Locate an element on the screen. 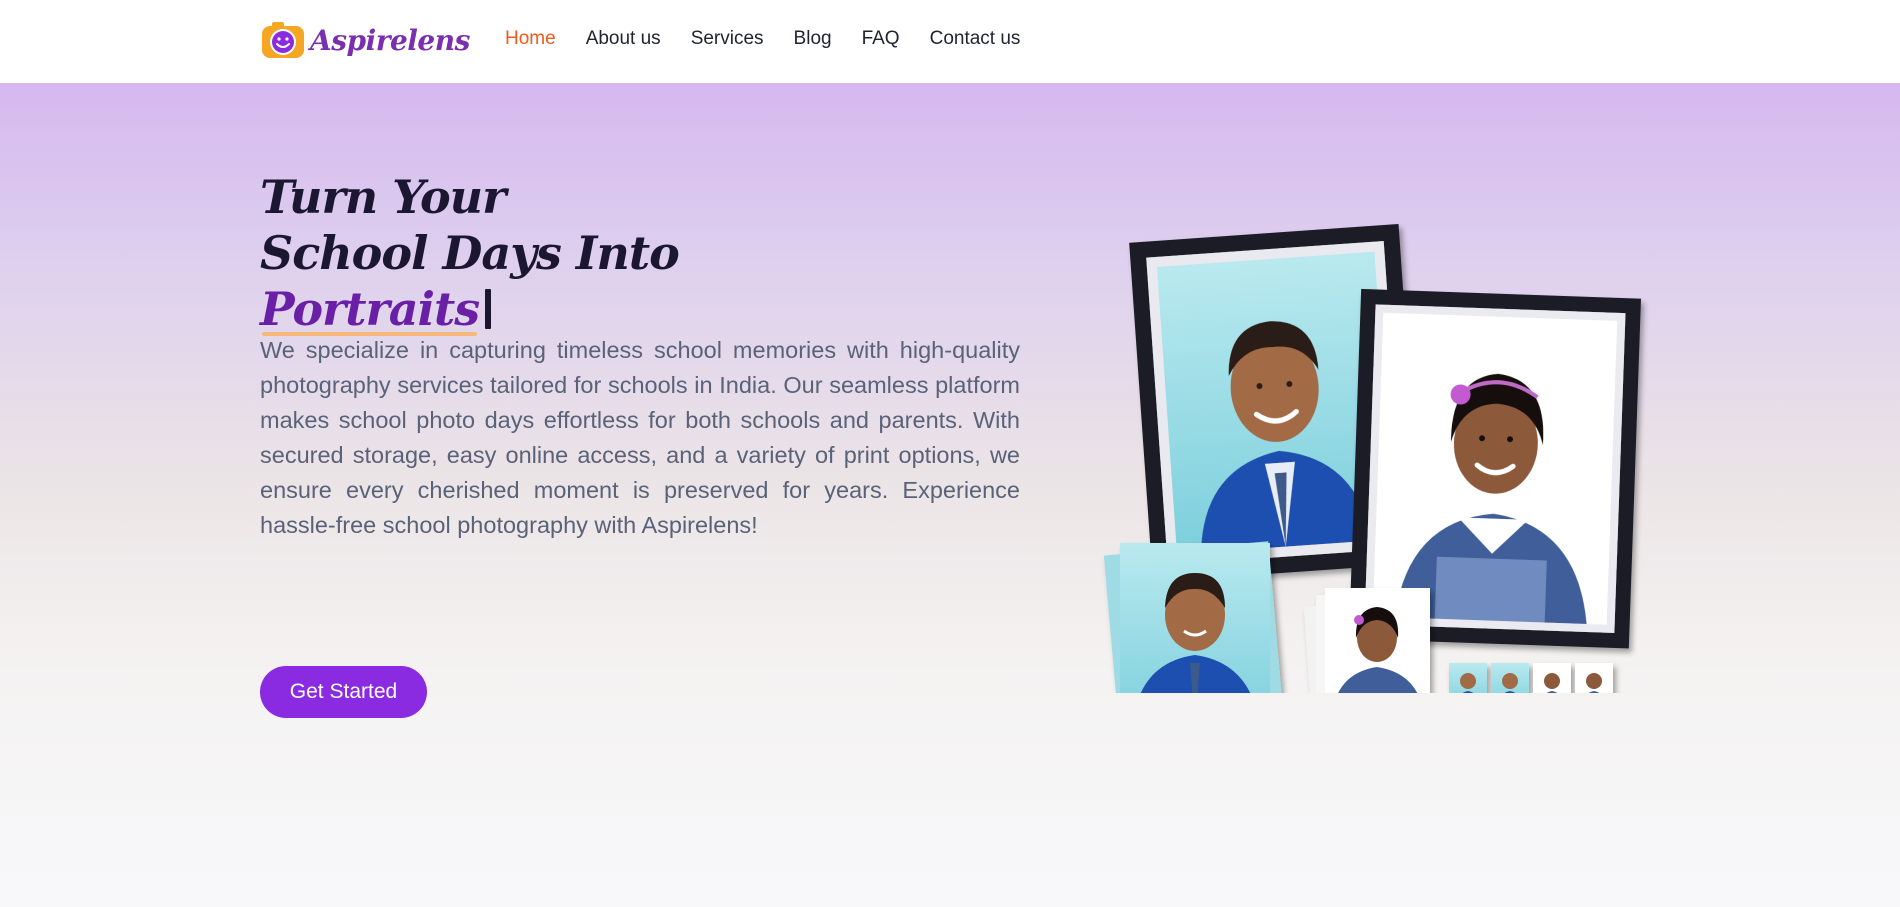  hero-headline: Turn Your School Days Into Portraits is located at coordinates (570, 253).